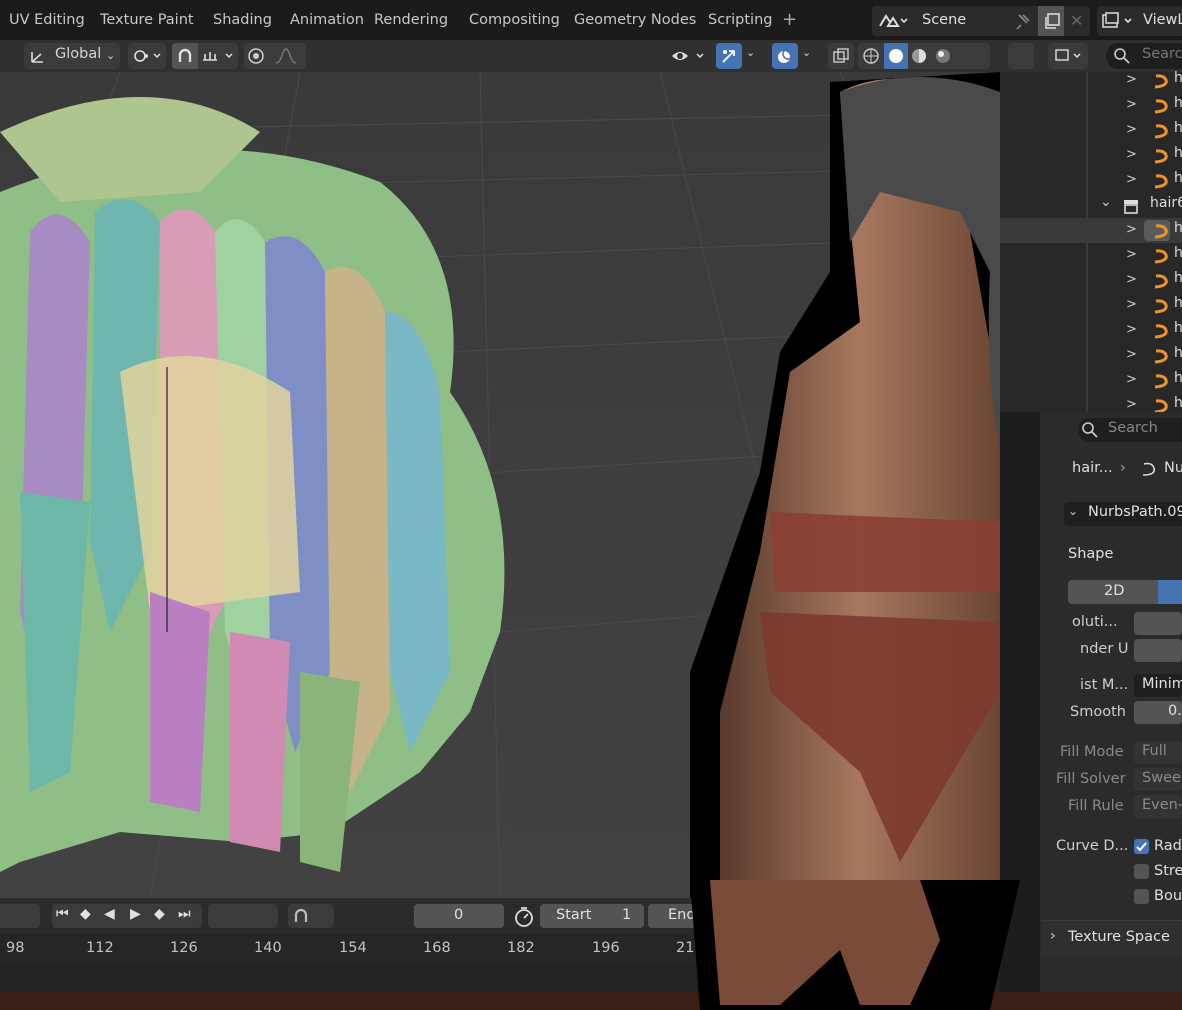 The height and width of the screenshot is (1010, 1182). I want to click on tab-scripting: Scripting, so click(740, 20).